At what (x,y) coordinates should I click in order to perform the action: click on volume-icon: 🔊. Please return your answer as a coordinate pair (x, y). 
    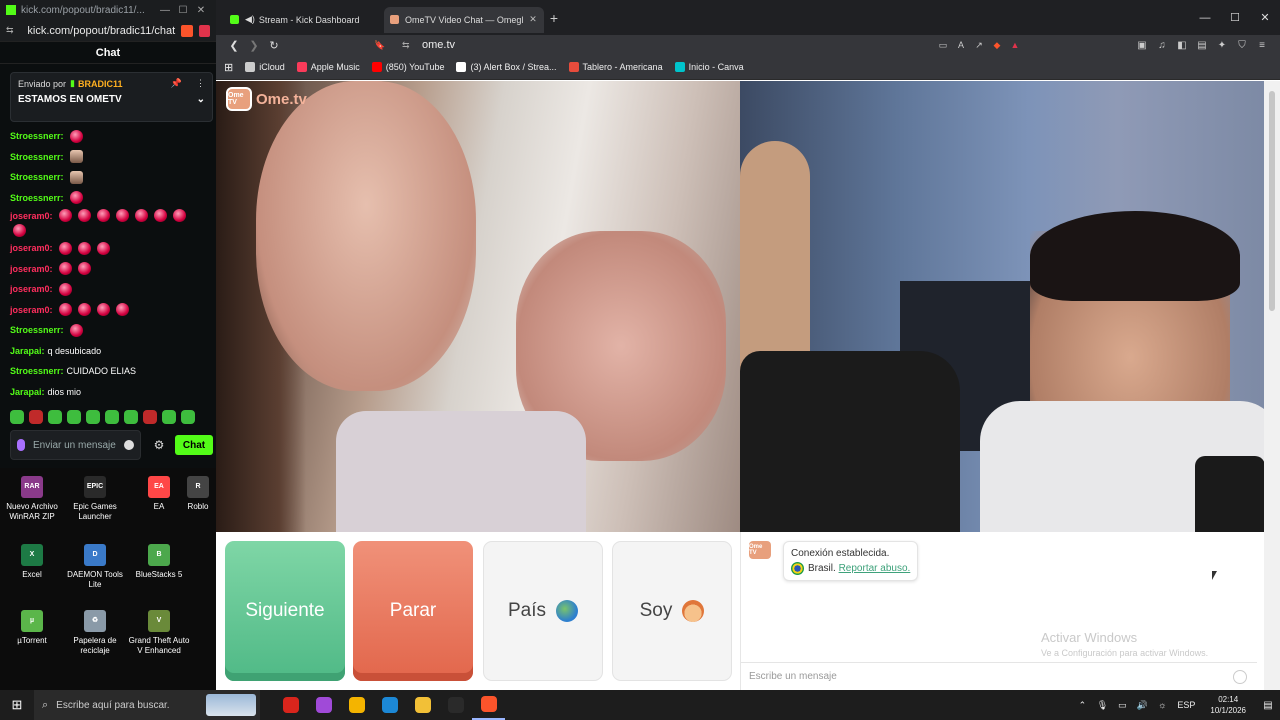
    Looking at the image, I should click on (1142, 705).